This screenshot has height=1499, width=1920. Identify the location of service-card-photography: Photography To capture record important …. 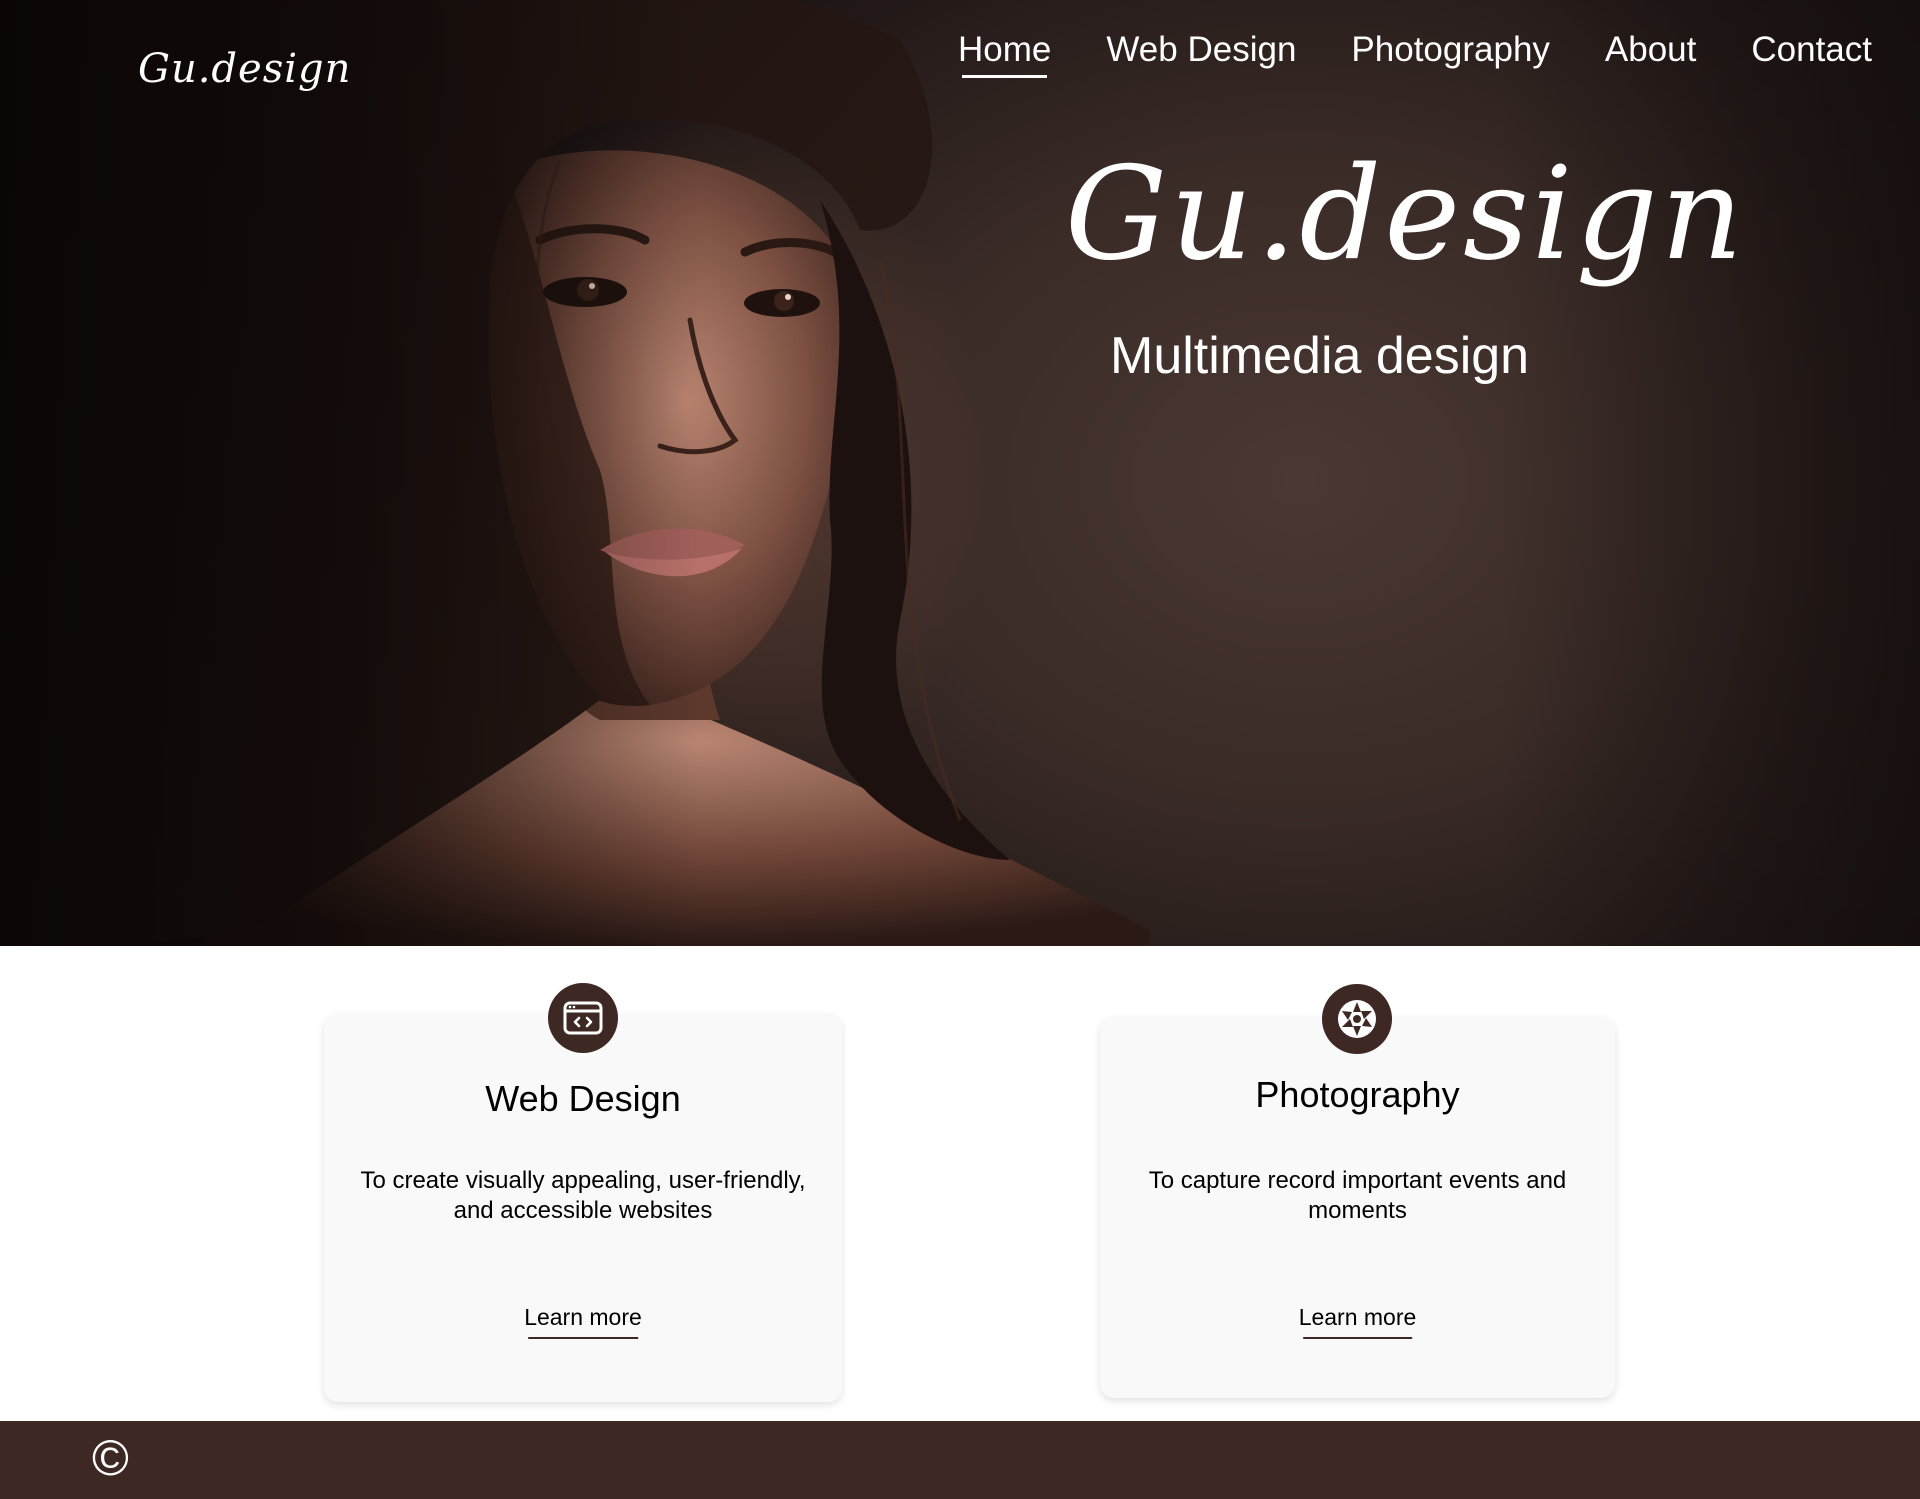
(1357, 1207).